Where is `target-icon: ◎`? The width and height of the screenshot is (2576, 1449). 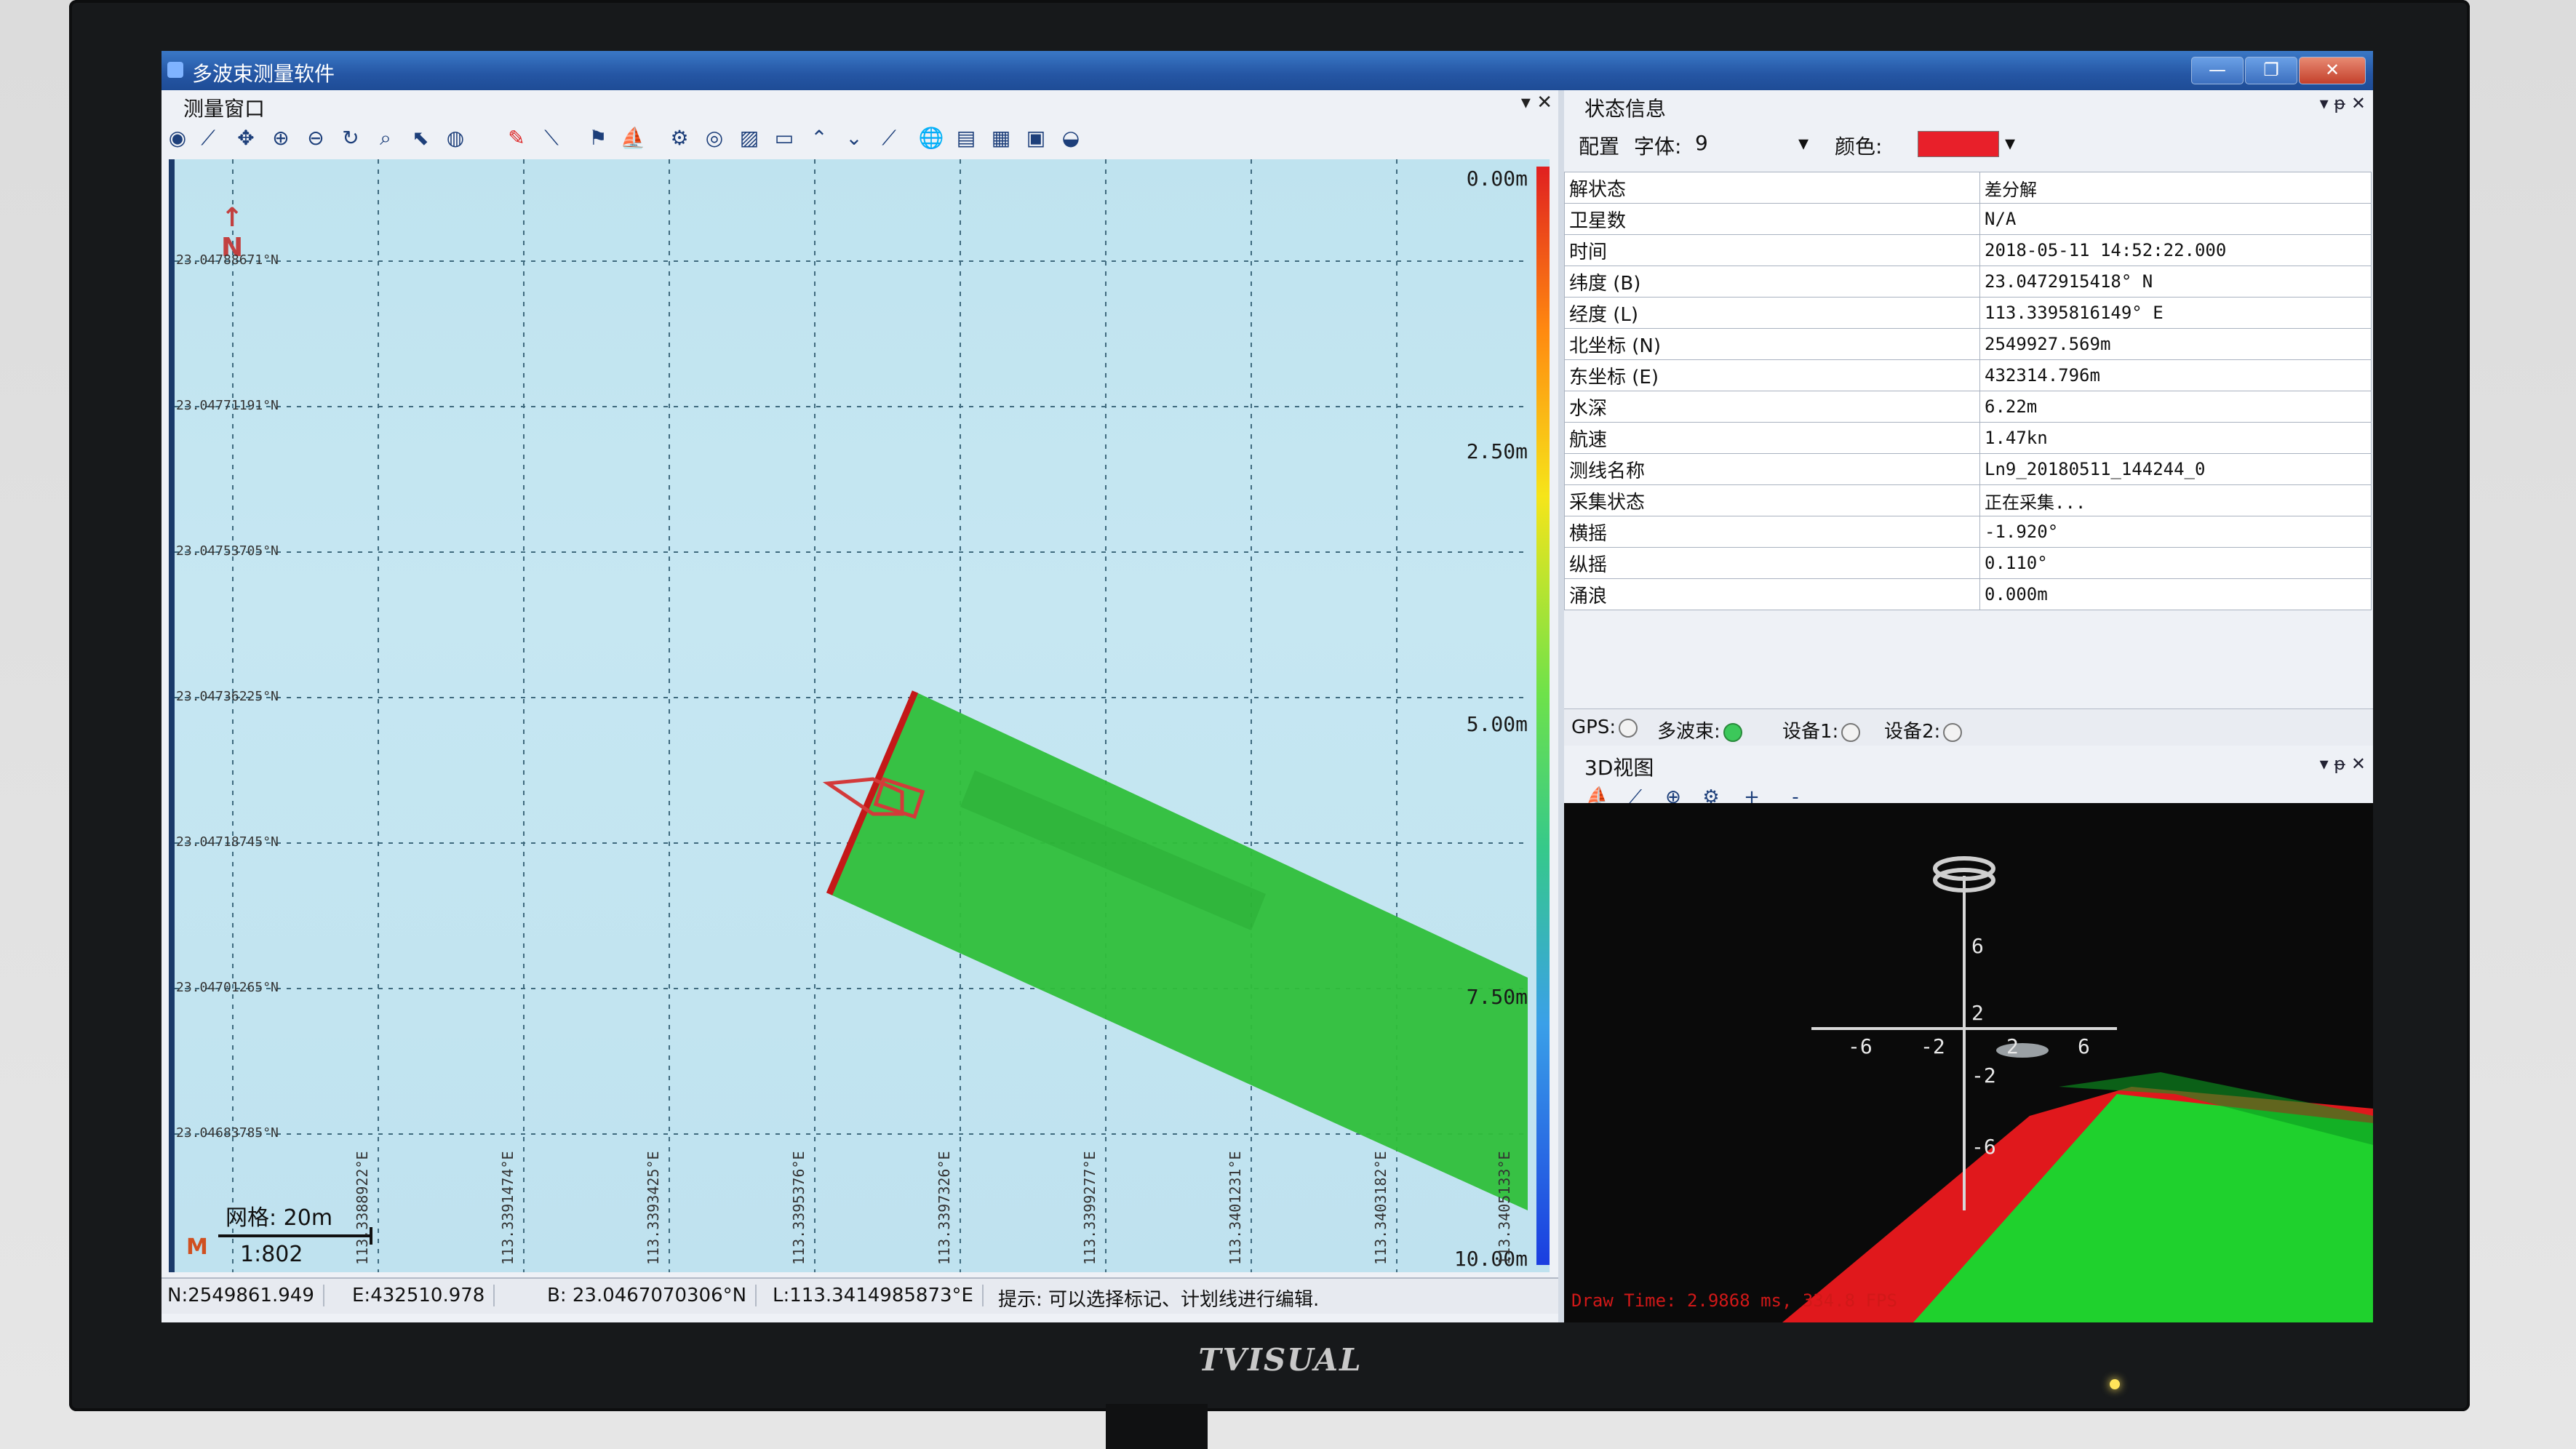
target-icon: ◎ is located at coordinates (714, 138).